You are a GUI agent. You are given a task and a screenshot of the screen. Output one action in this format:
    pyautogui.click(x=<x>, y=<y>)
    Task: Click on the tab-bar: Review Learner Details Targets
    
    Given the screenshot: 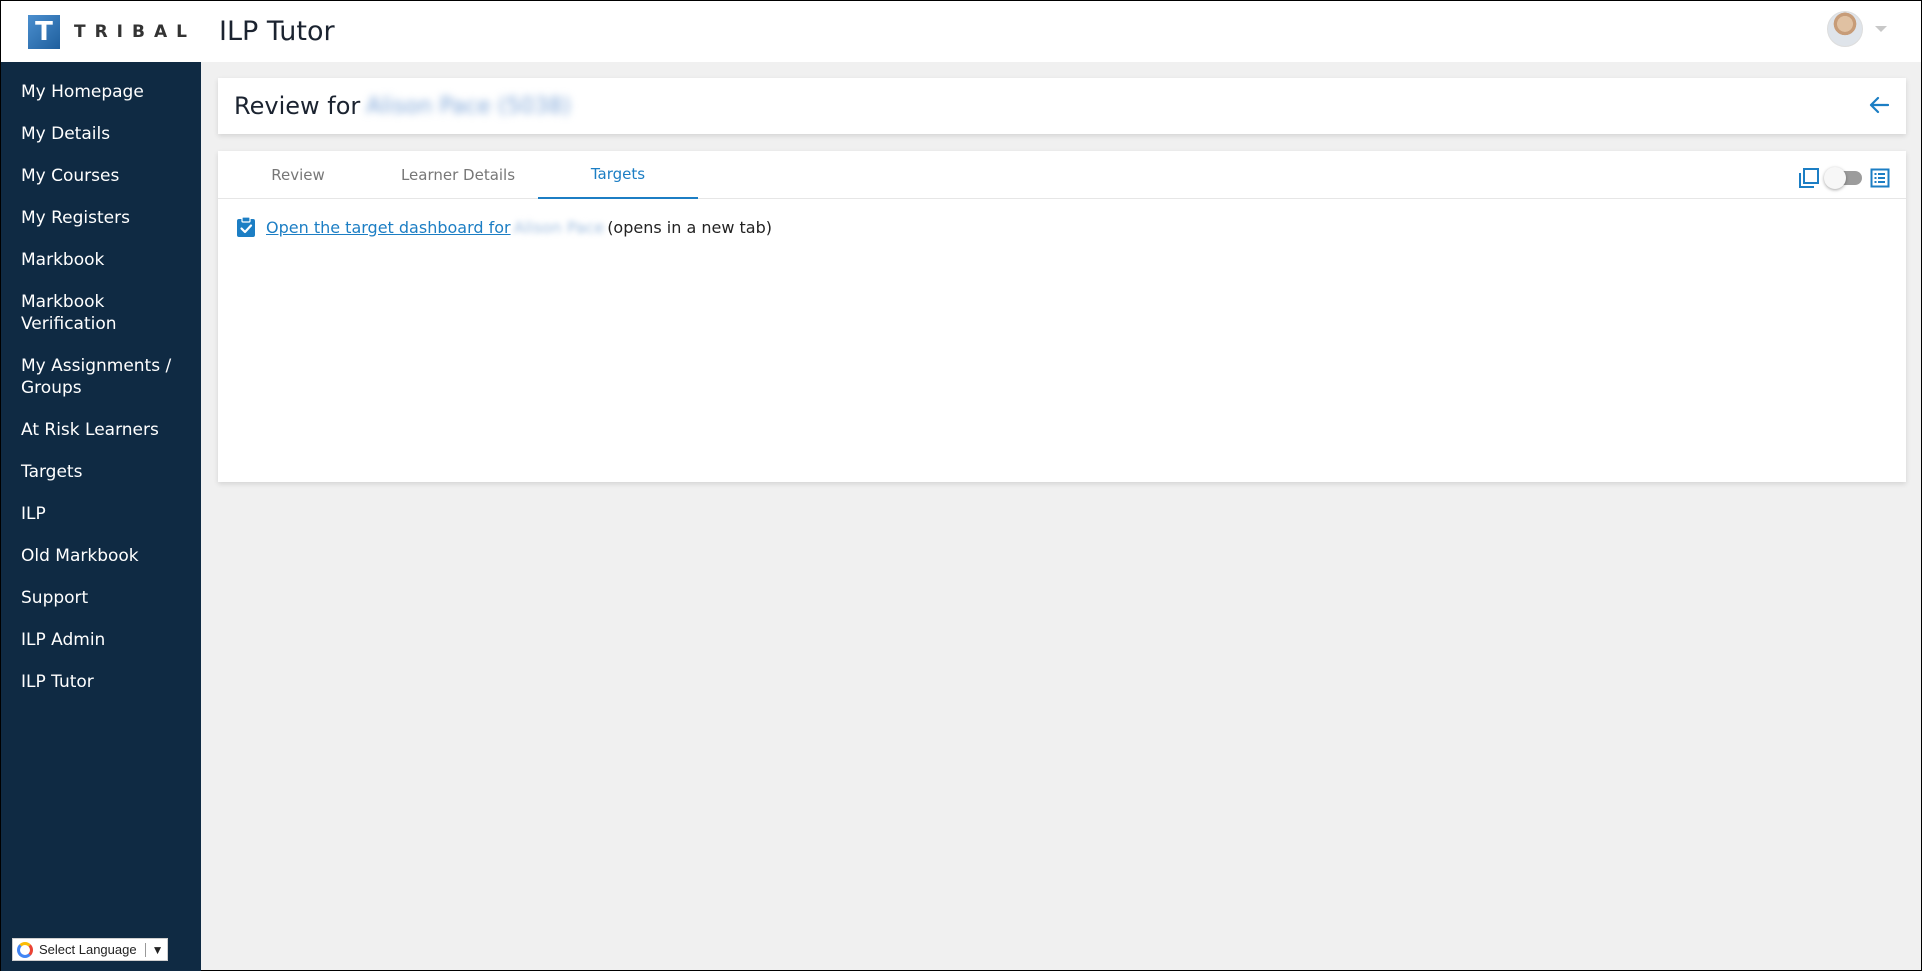 What is the action you would take?
    pyautogui.click(x=1062, y=175)
    